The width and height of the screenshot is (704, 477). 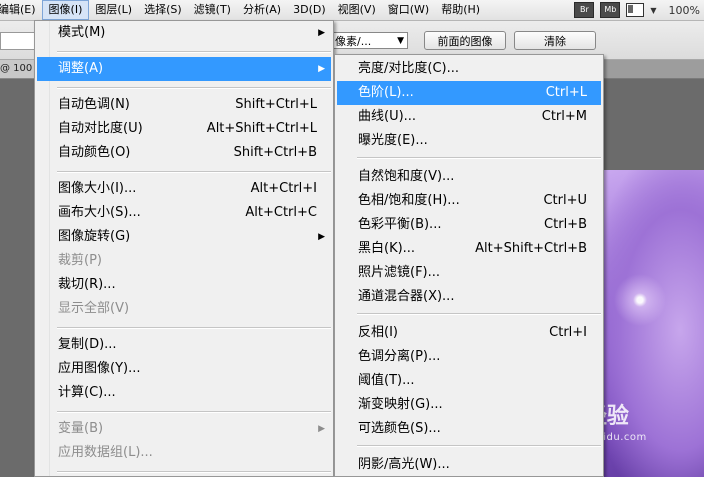 I want to click on menu-item-label: 图像旋转(G), so click(x=94, y=236).